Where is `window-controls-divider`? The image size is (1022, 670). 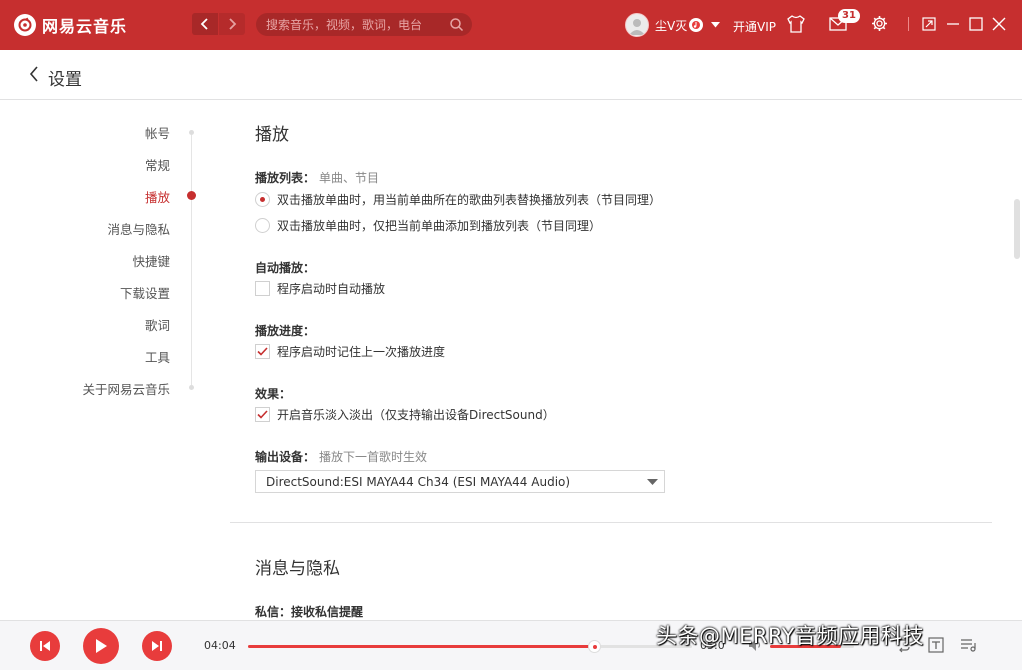 window-controls-divider is located at coordinates (908, 24).